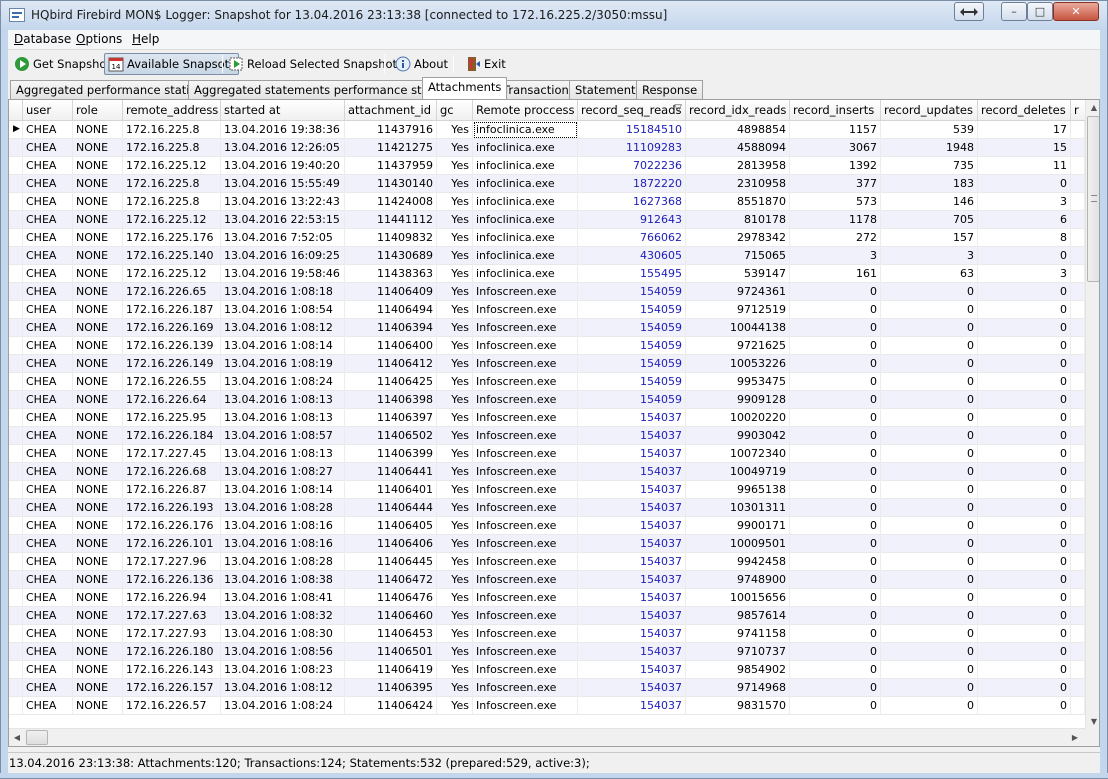 Image resolution: width=1108 pixels, height=779 pixels. Describe the element at coordinates (283, 292) in the screenshot. I see `cell-started-at: 13.04.2016 1:08:18` at that location.